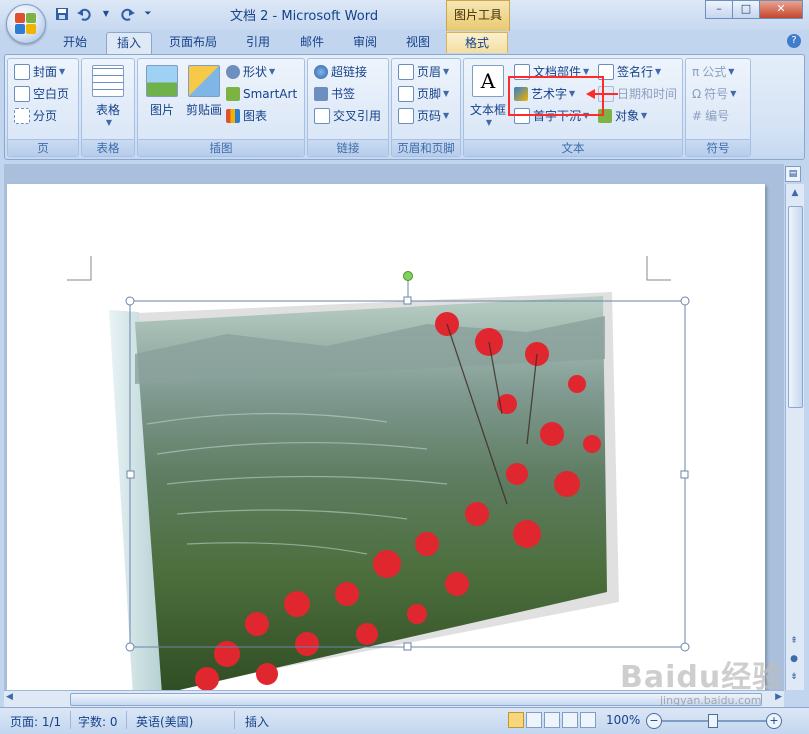 This screenshot has height=734, width=809. What do you see at coordinates (51, 94) in the screenshot?
I see `blank-page-label: 空白页` at bounding box center [51, 94].